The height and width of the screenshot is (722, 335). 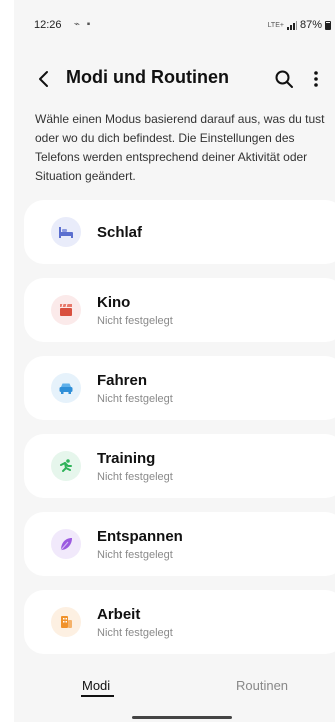 I want to click on notification-icons: ⌁ ▪, so click(x=83, y=24).